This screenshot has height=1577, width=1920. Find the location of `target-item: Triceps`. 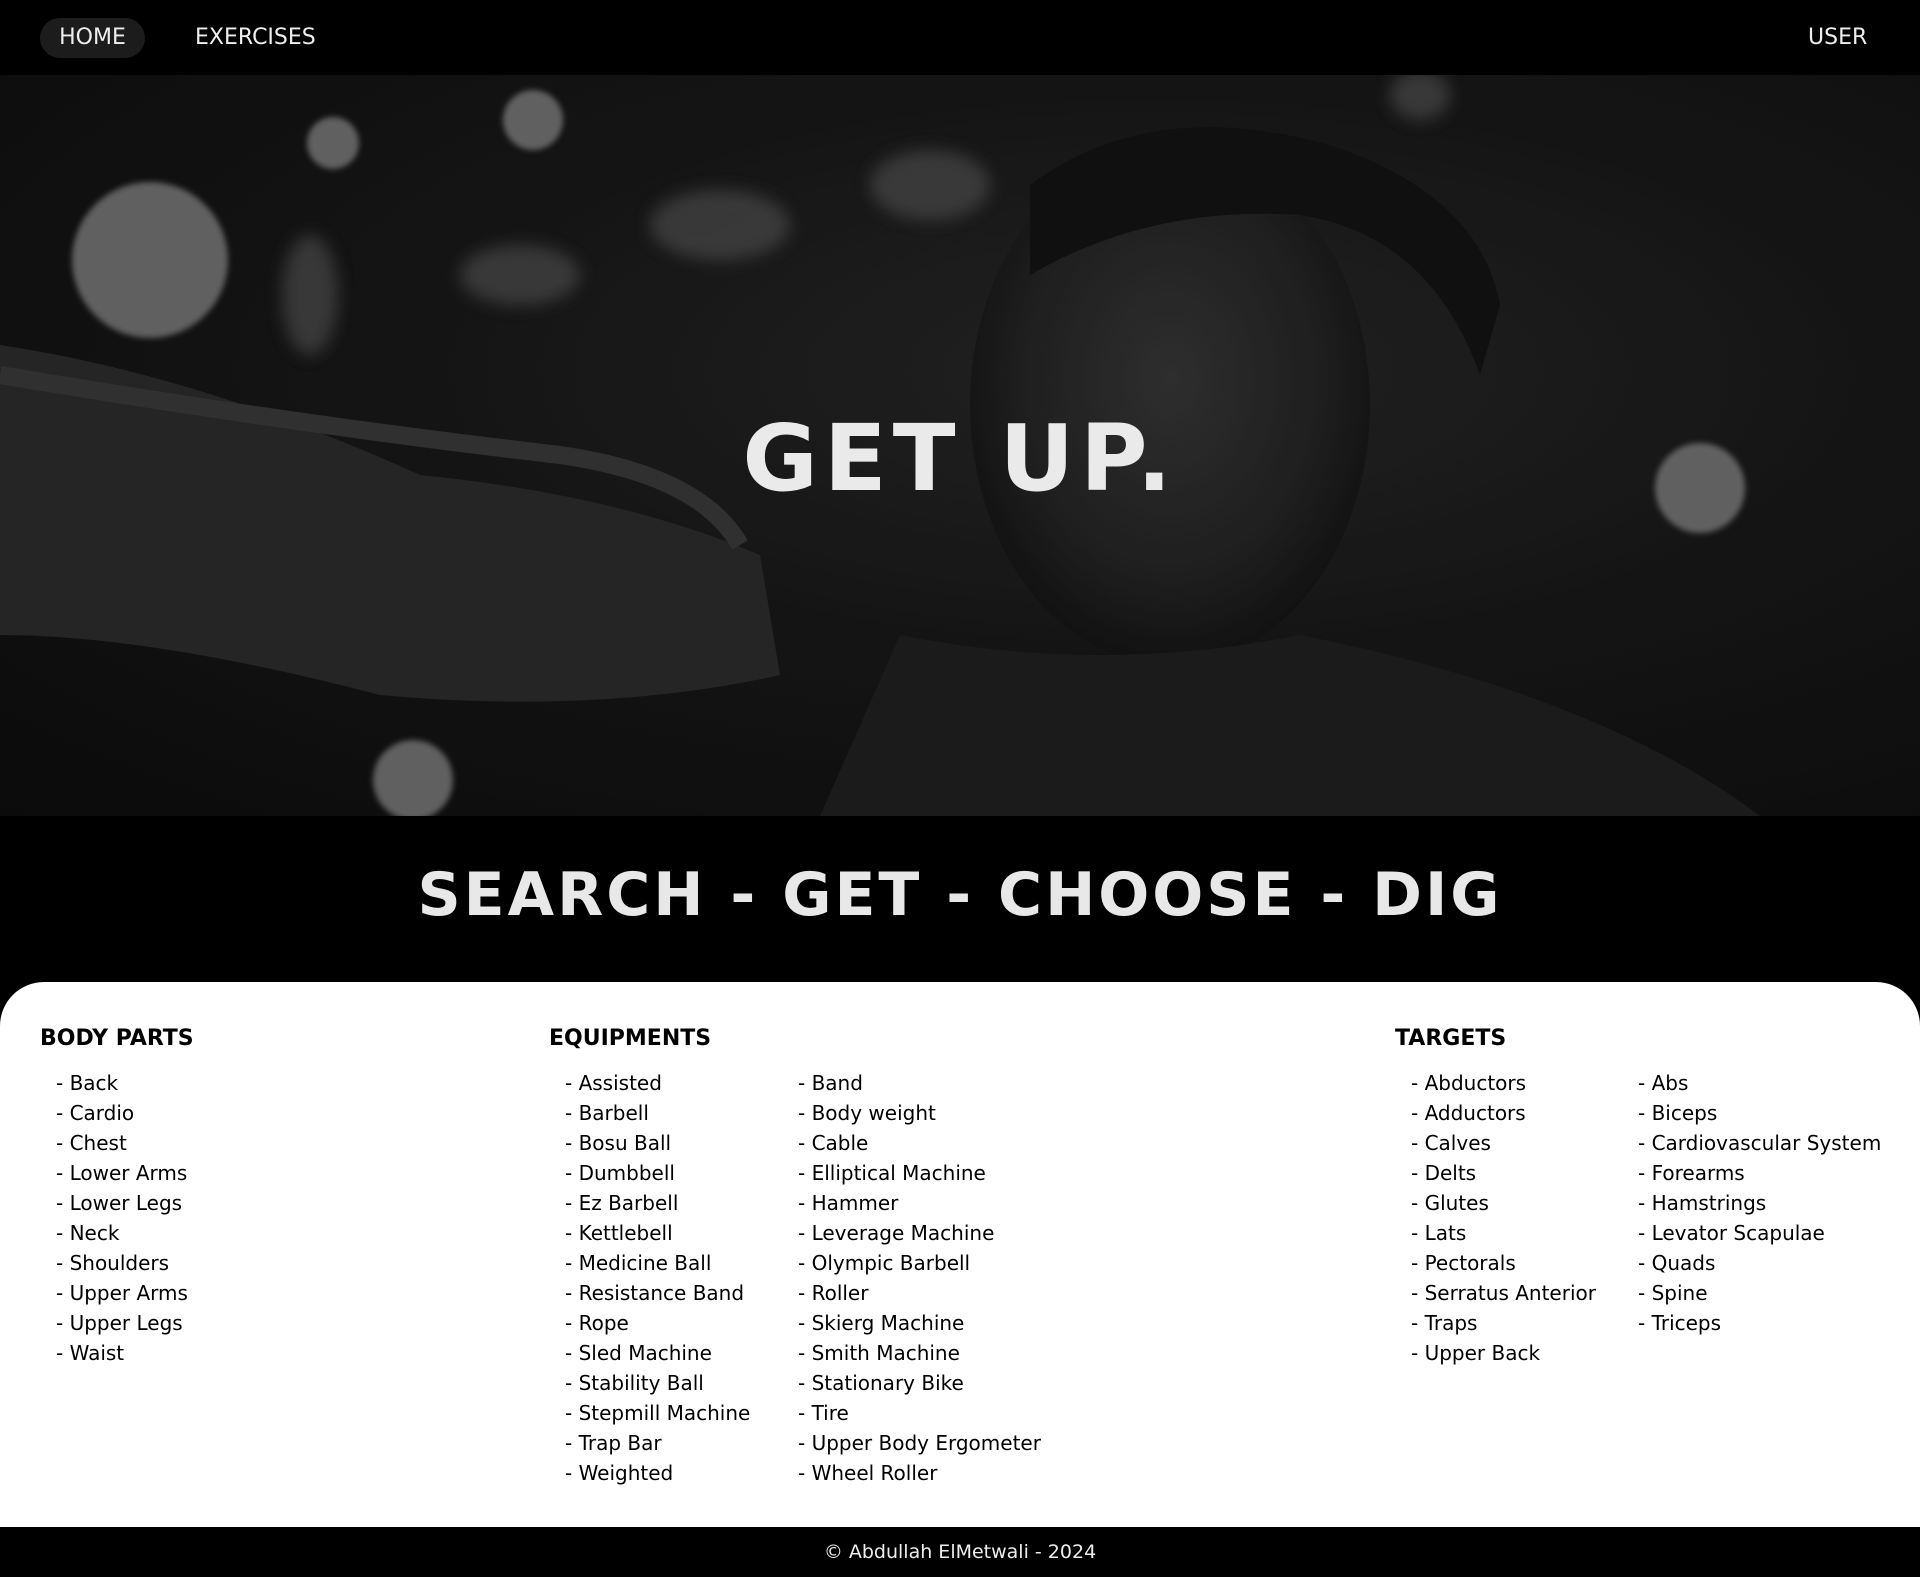

target-item: Triceps is located at coordinates (1759, 1323).